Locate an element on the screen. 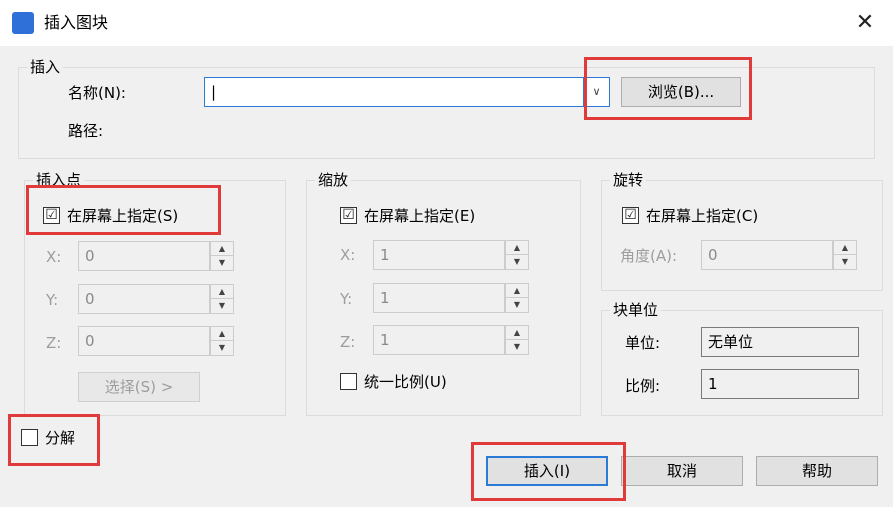 The image size is (893, 507). insert-z-label: Z: is located at coordinates (54, 343).